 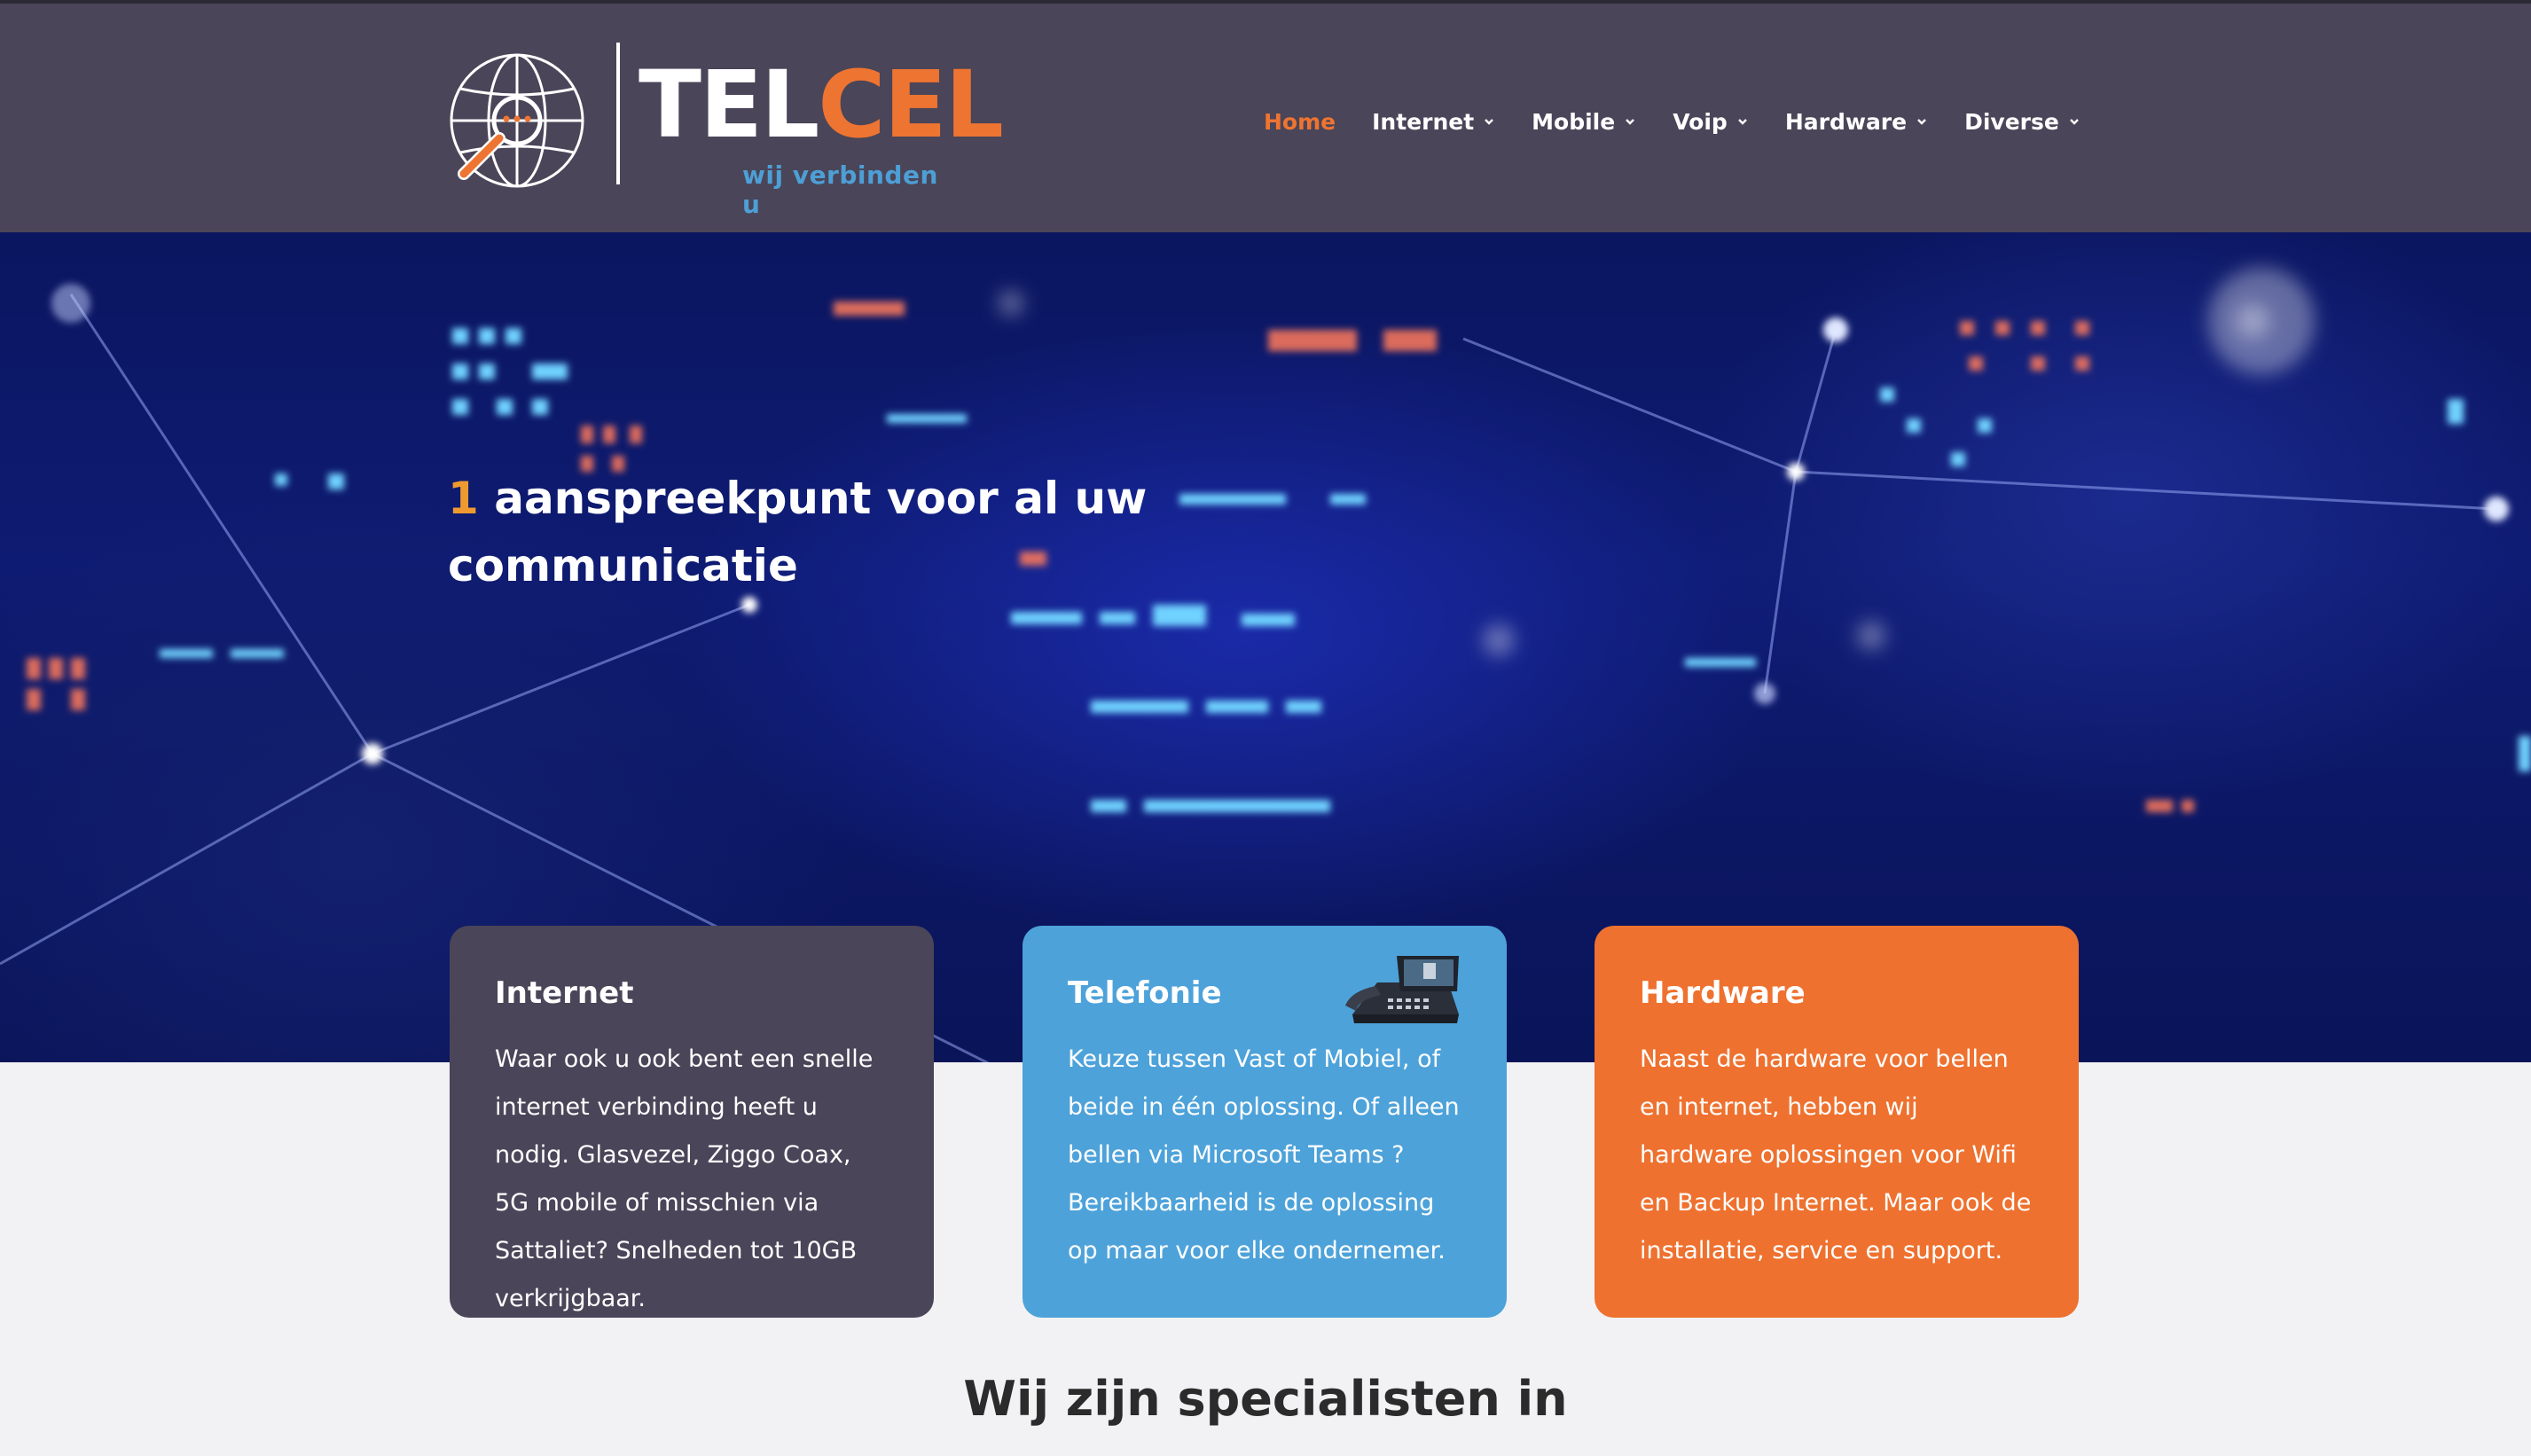 I want to click on nav-item-mobile: Mobile, so click(x=1584, y=122).